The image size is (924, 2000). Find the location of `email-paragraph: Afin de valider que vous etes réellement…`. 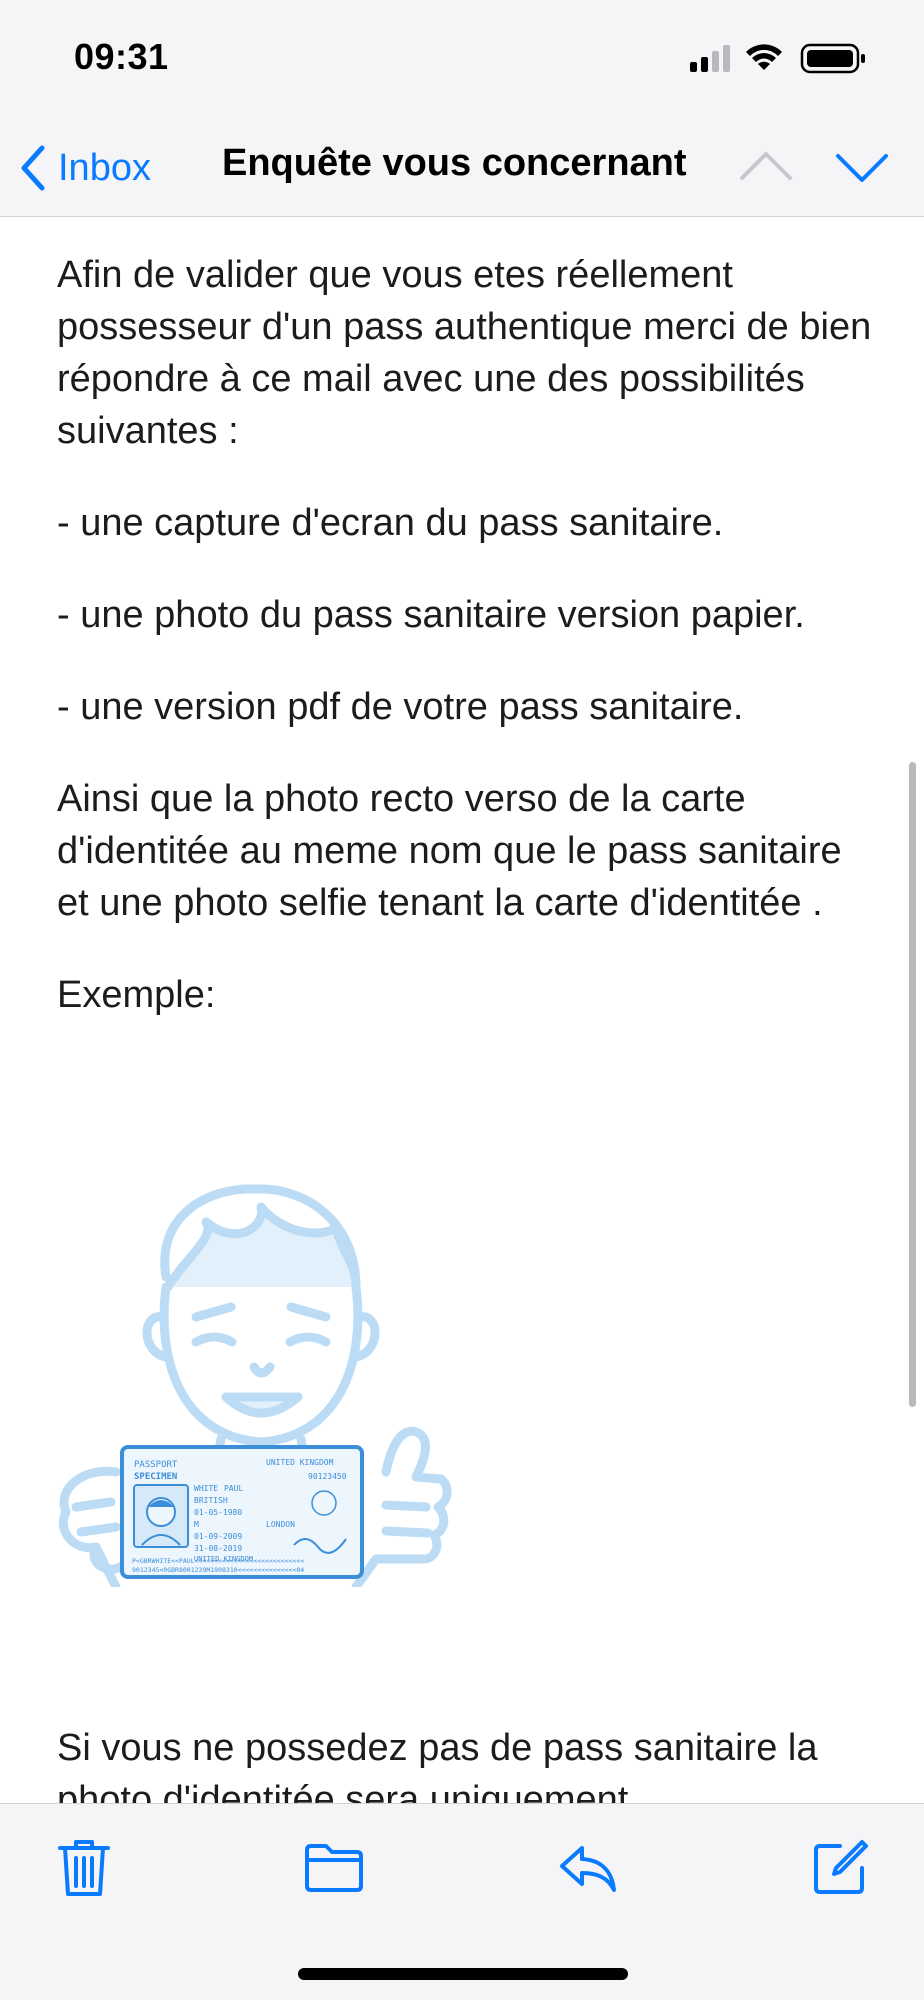

email-paragraph: Afin de valider que vous etes réellement… is located at coordinates (464, 353).